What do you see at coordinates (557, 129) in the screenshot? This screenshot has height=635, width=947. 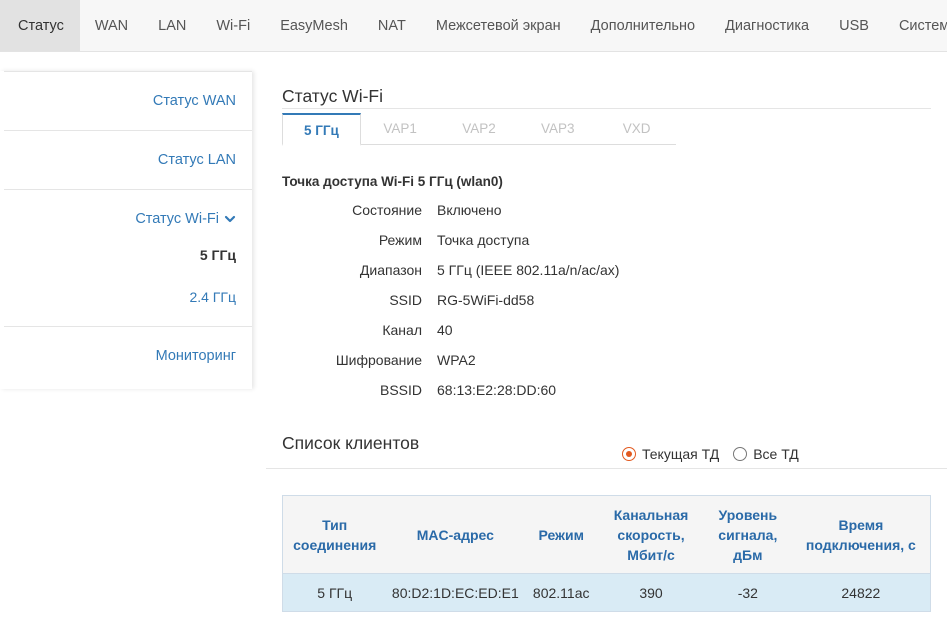 I see `tab-vap3: VAP3` at bounding box center [557, 129].